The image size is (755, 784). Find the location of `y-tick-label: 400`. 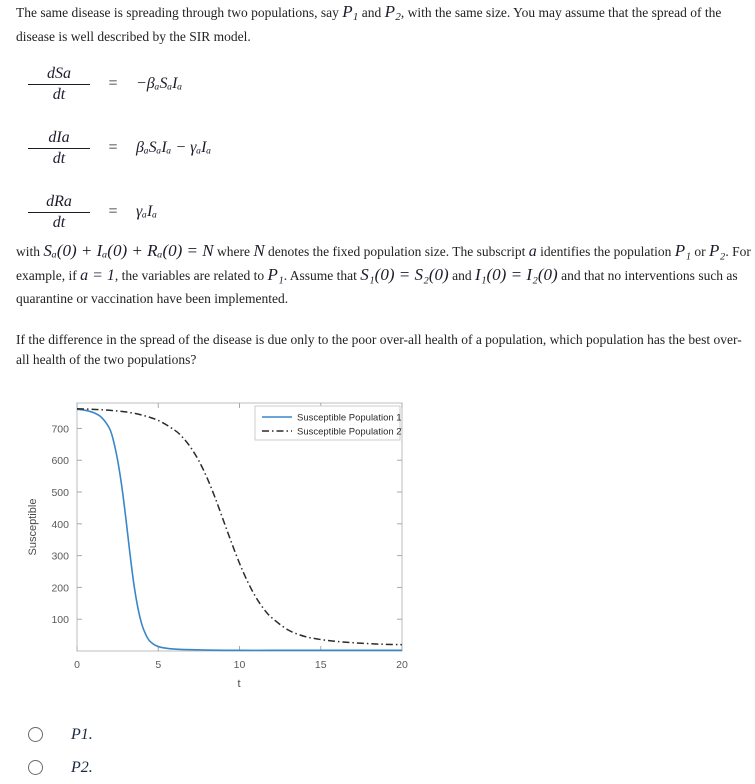

y-tick-label: 400 is located at coordinates (60, 525).